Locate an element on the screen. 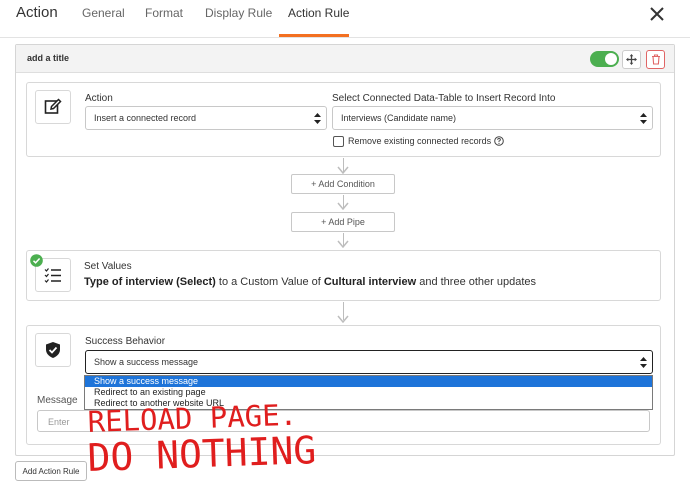 Image resolution: width=690 pixels, height=494 pixels. set-values-field: Type of interview (Select) is located at coordinates (150, 282).